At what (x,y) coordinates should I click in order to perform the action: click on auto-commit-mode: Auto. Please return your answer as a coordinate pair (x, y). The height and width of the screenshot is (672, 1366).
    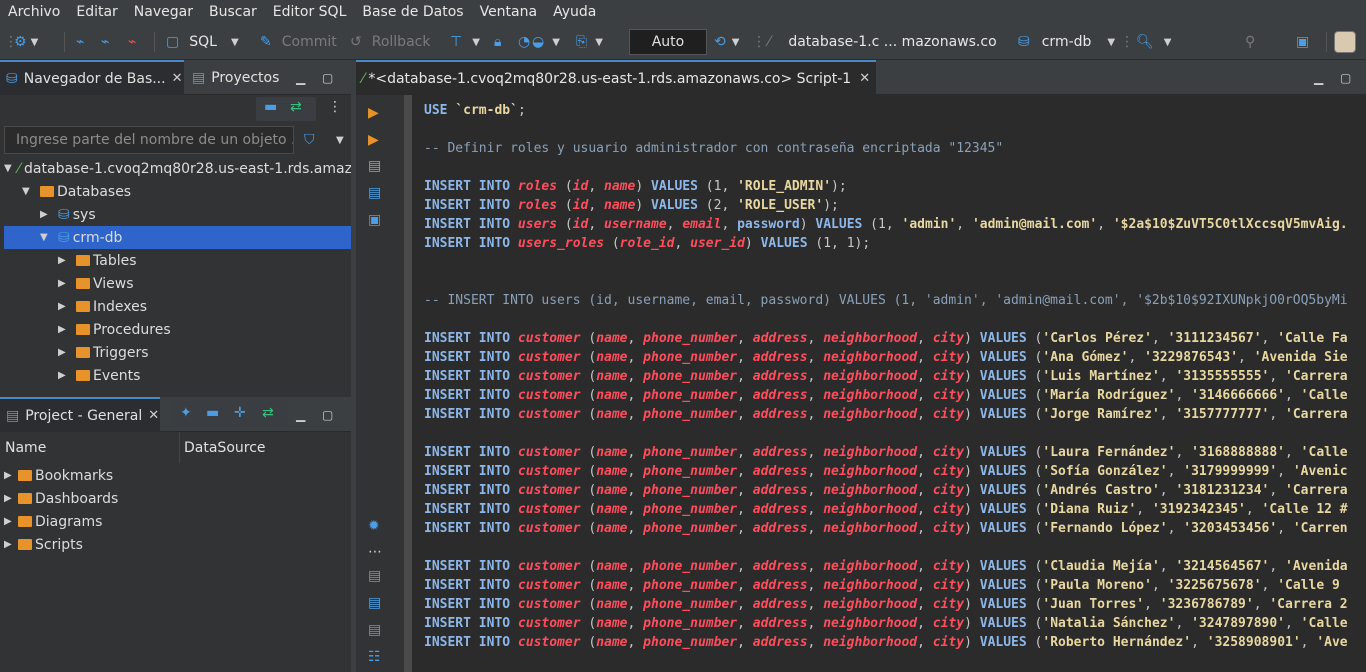
    Looking at the image, I should click on (668, 42).